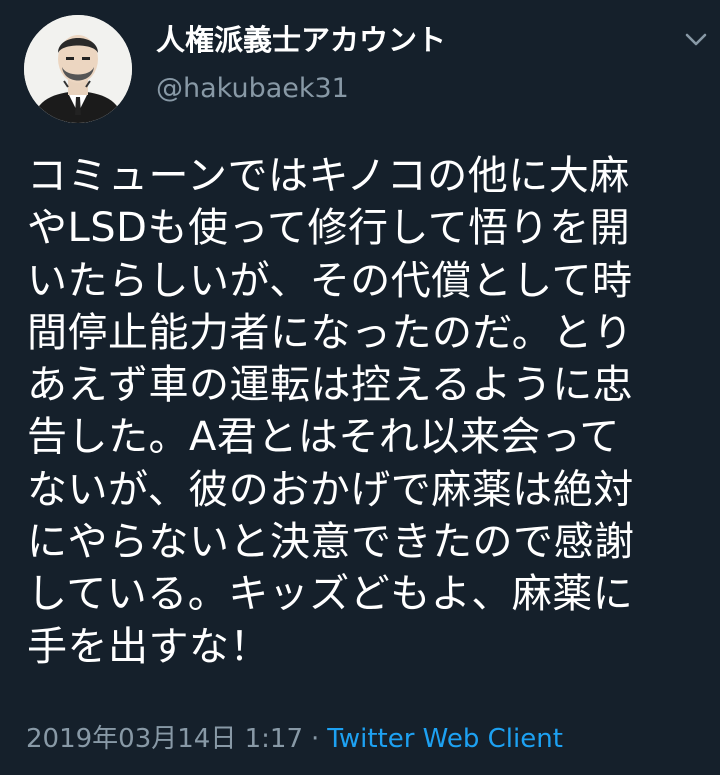 The width and height of the screenshot is (720, 775). I want to click on tweet-source-link: Twitter Web Client, so click(445, 739).